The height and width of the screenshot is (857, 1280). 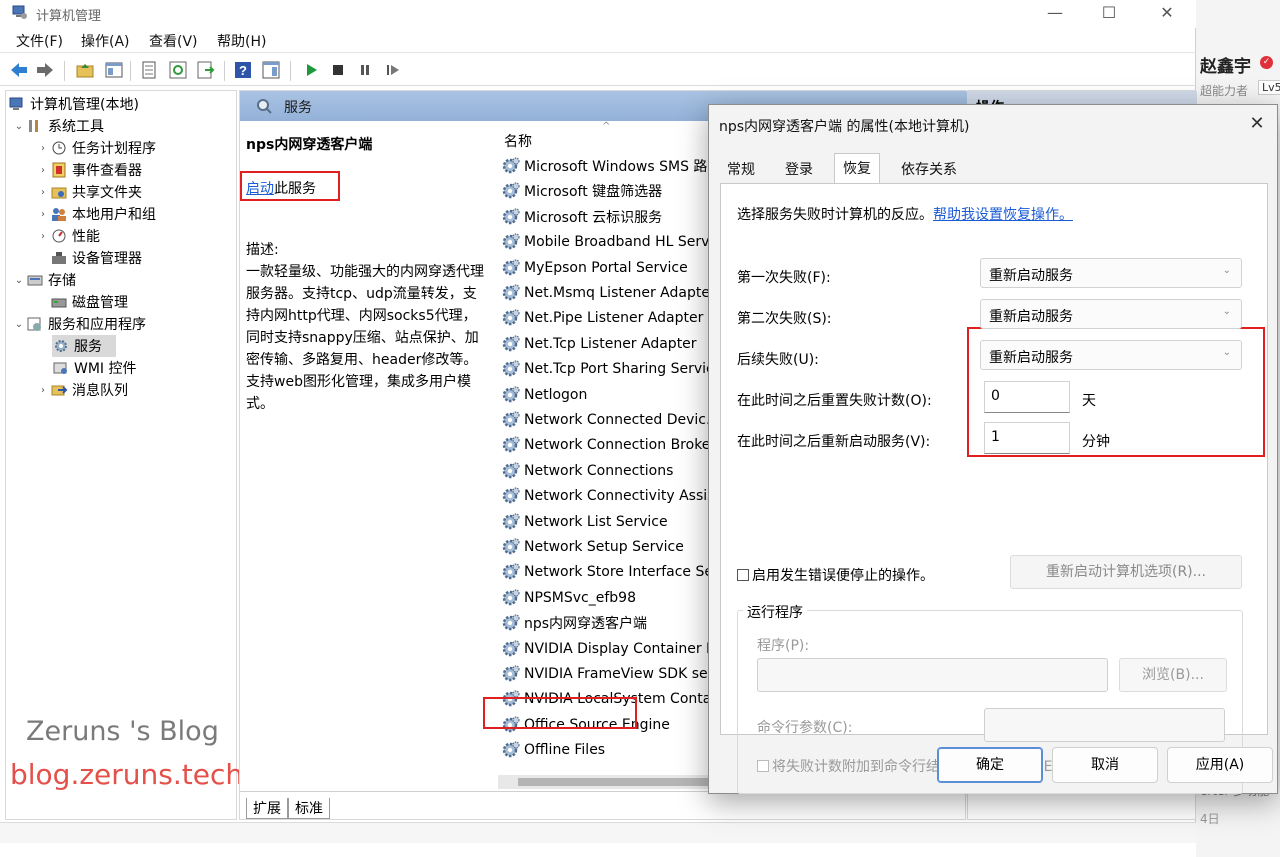 I want to click on tree-item-label: 存储, so click(x=62, y=281).